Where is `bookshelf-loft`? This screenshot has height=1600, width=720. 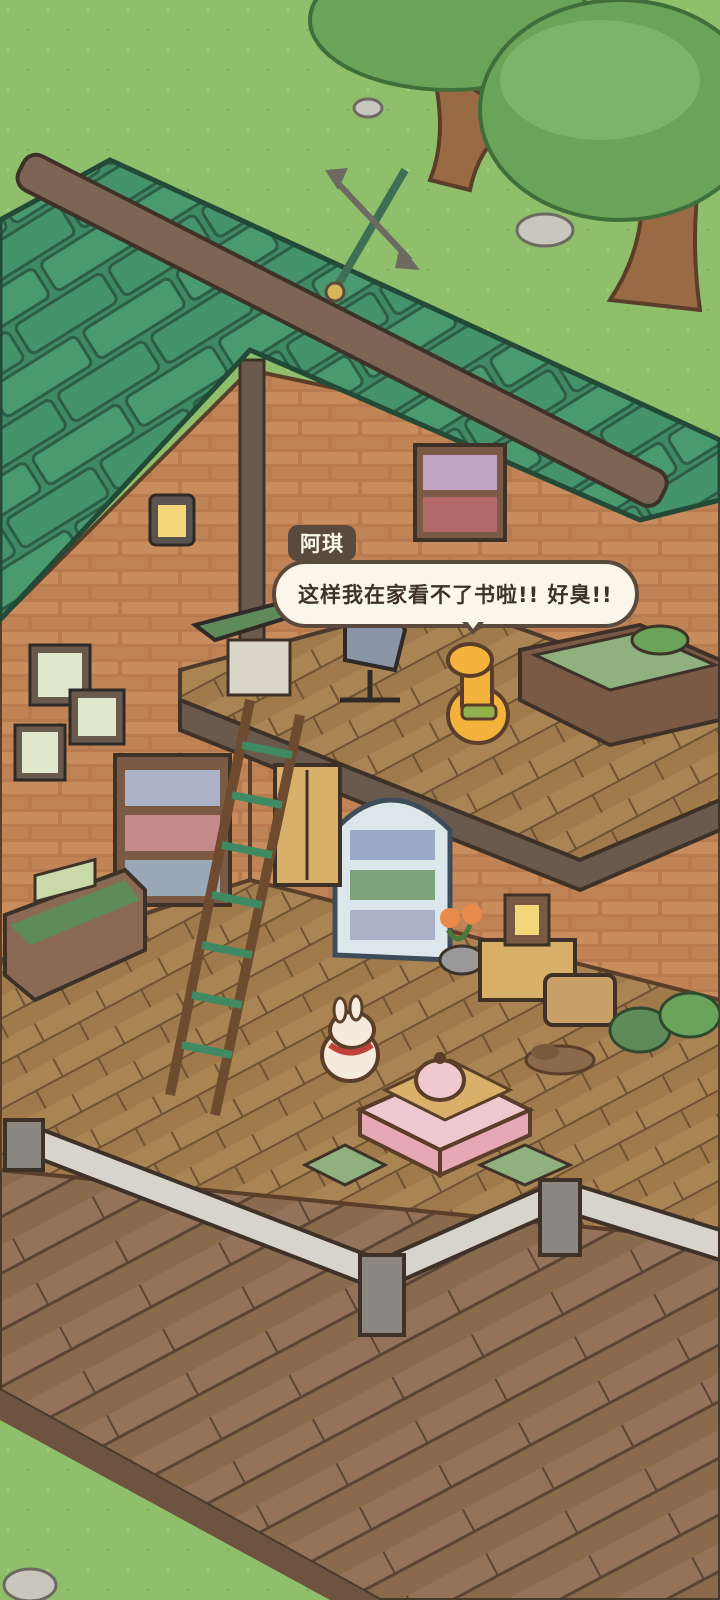 bookshelf-loft is located at coordinates (460, 492).